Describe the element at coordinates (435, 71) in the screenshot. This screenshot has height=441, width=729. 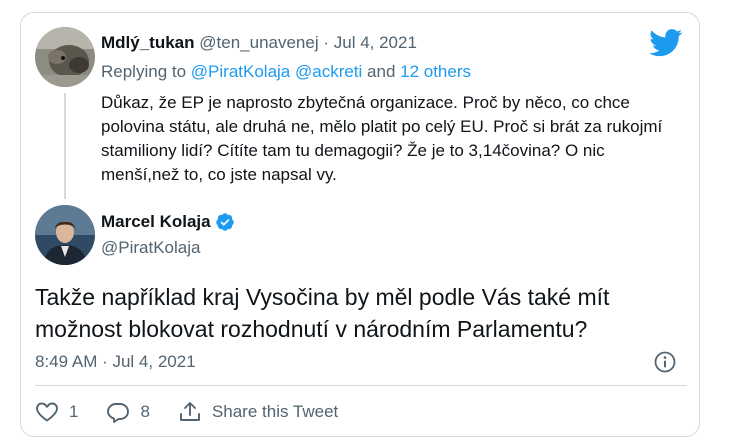
I see `replying-others-link: 12 others` at that location.